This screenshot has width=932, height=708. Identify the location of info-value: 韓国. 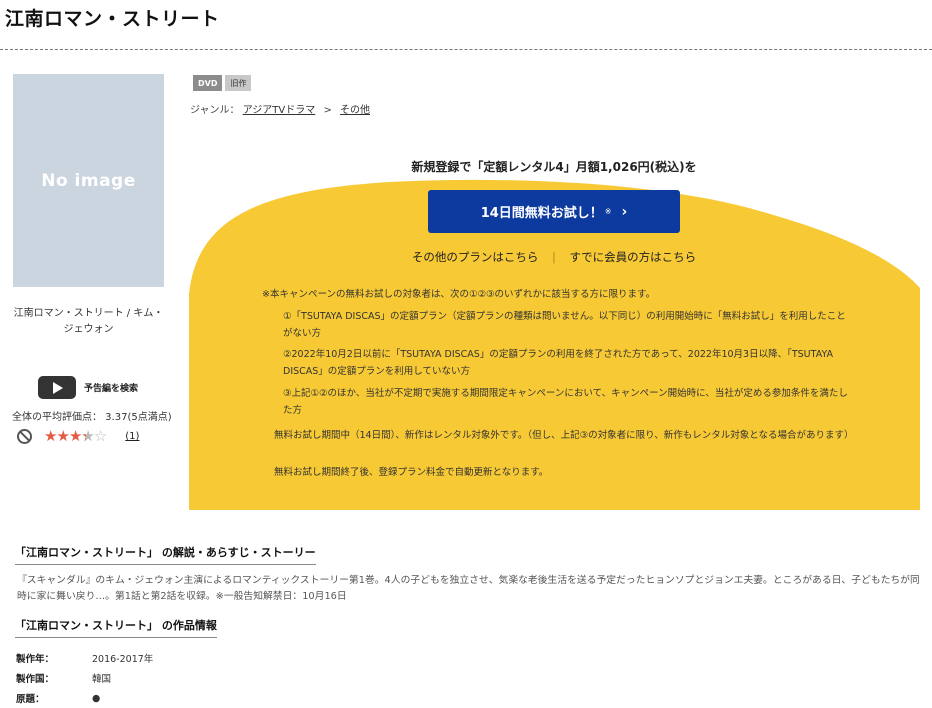
(102, 679).